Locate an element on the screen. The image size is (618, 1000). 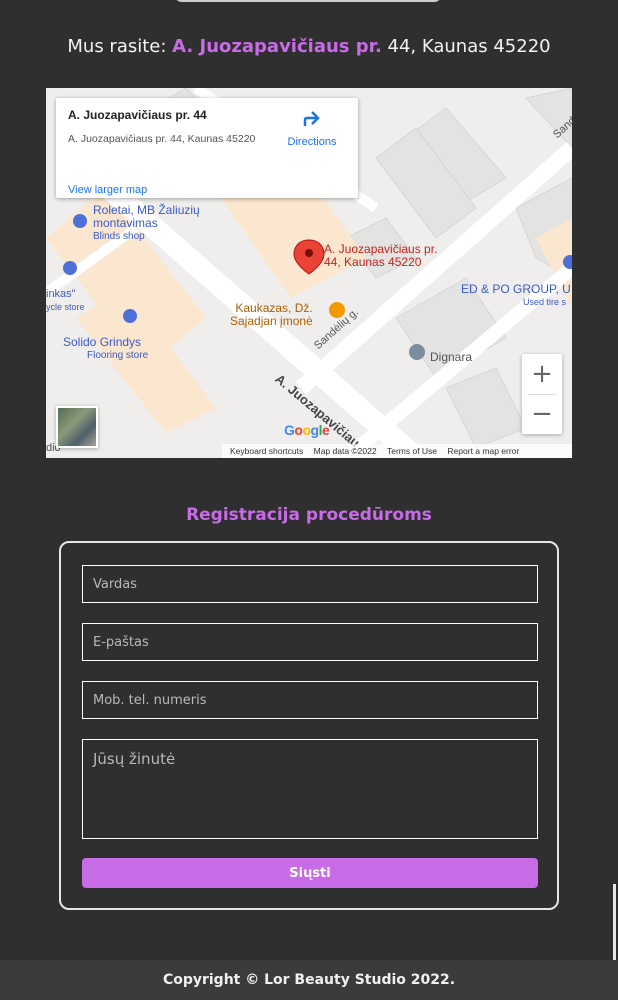
poi-solido-name: Solido Grindys is located at coordinates (102, 342).